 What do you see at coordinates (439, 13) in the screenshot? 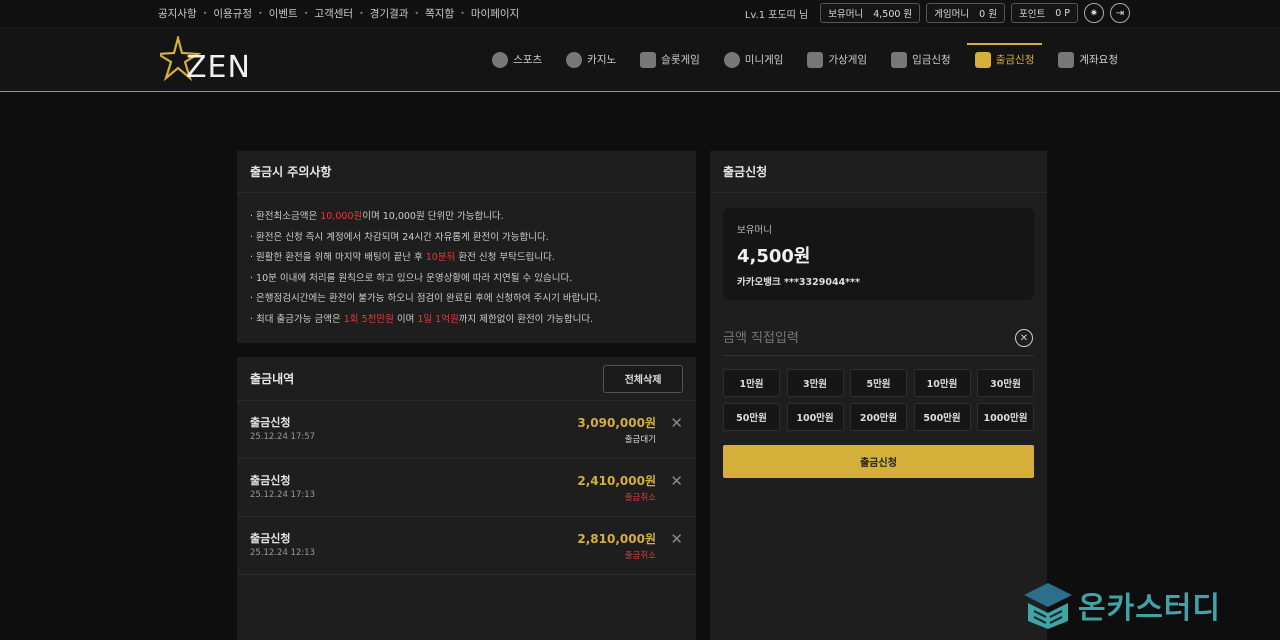
I see `top-link-messages: 쪽지함` at bounding box center [439, 13].